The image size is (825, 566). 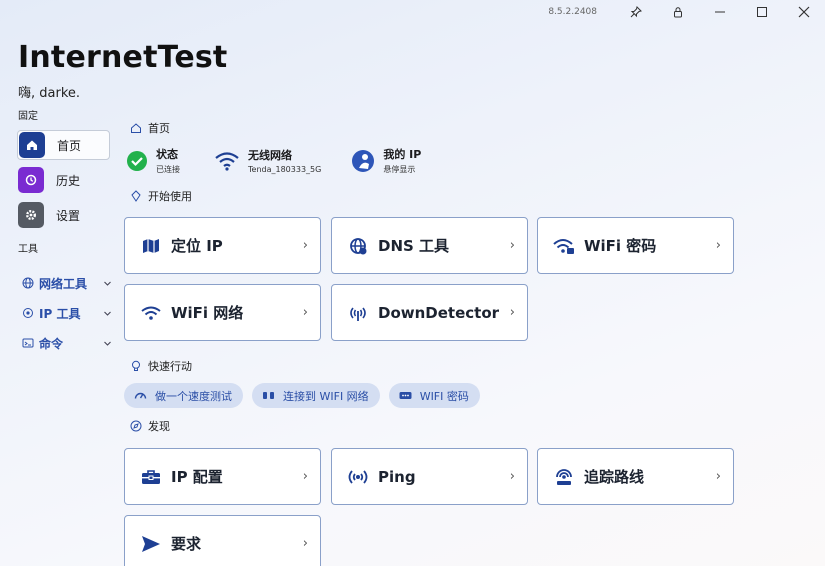 What do you see at coordinates (358, 246) in the screenshot?
I see `dns-icon` at bounding box center [358, 246].